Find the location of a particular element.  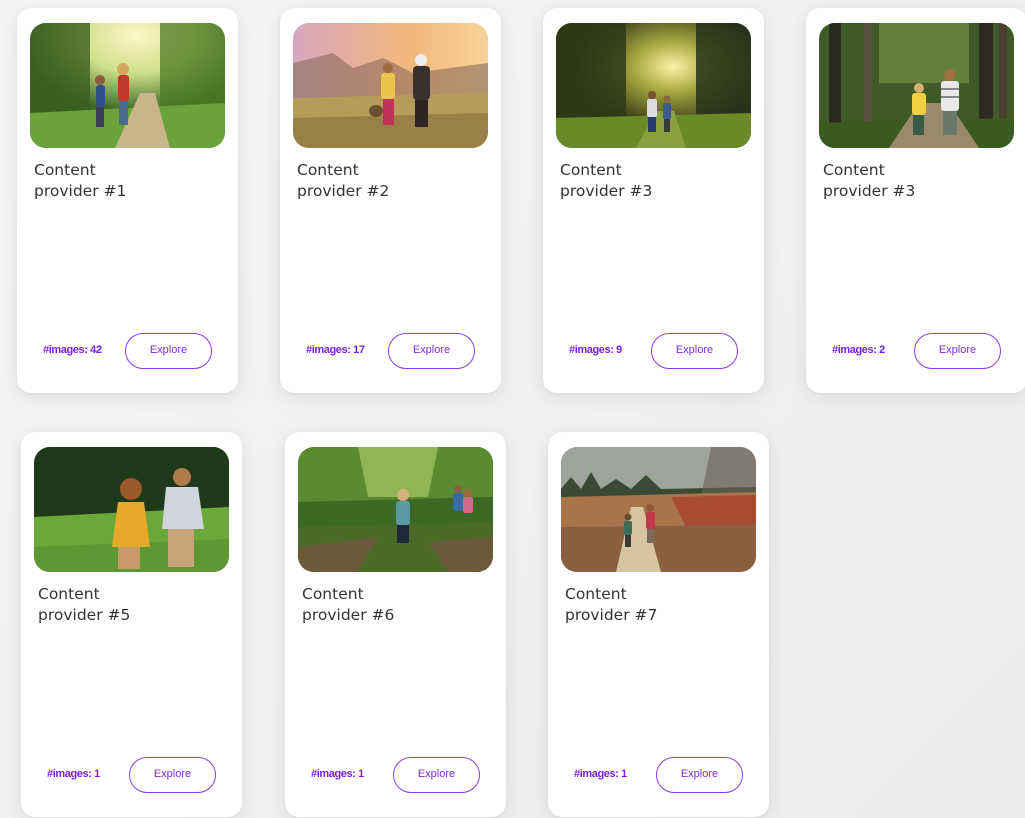

image-count: #images: 9 is located at coordinates (595, 350).